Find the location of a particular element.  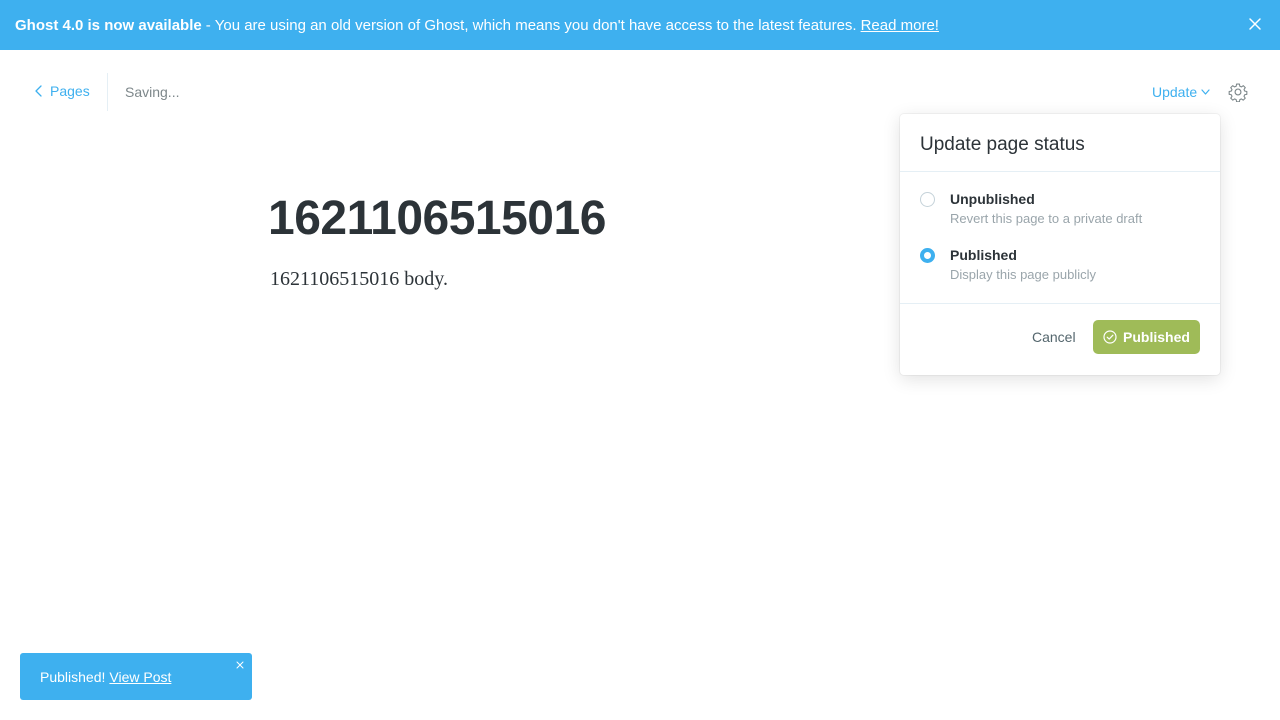

update-dropdown-trigger: Update is located at coordinates (1181, 92).